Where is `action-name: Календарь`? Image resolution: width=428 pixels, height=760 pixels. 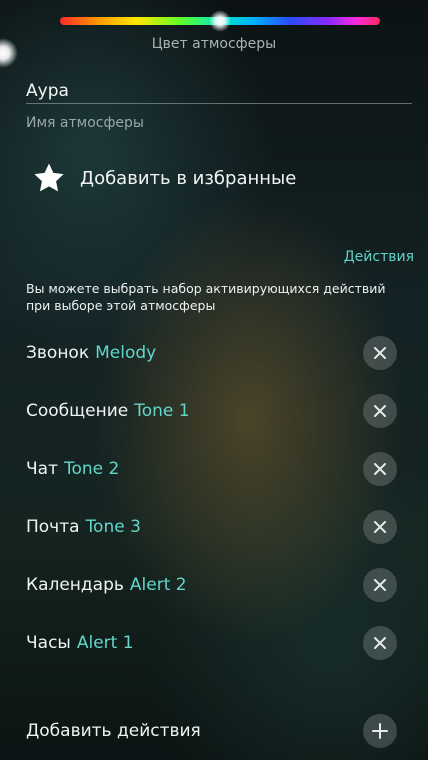 action-name: Календарь is located at coordinates (75, 585).